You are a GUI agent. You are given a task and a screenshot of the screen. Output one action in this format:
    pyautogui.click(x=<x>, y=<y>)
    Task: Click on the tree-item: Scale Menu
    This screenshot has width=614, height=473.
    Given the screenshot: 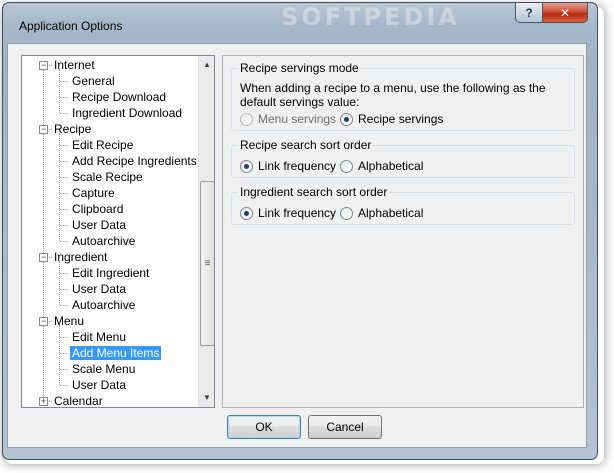 What is the action you would take?
    pyautogui.click(x=103, y=369)
    